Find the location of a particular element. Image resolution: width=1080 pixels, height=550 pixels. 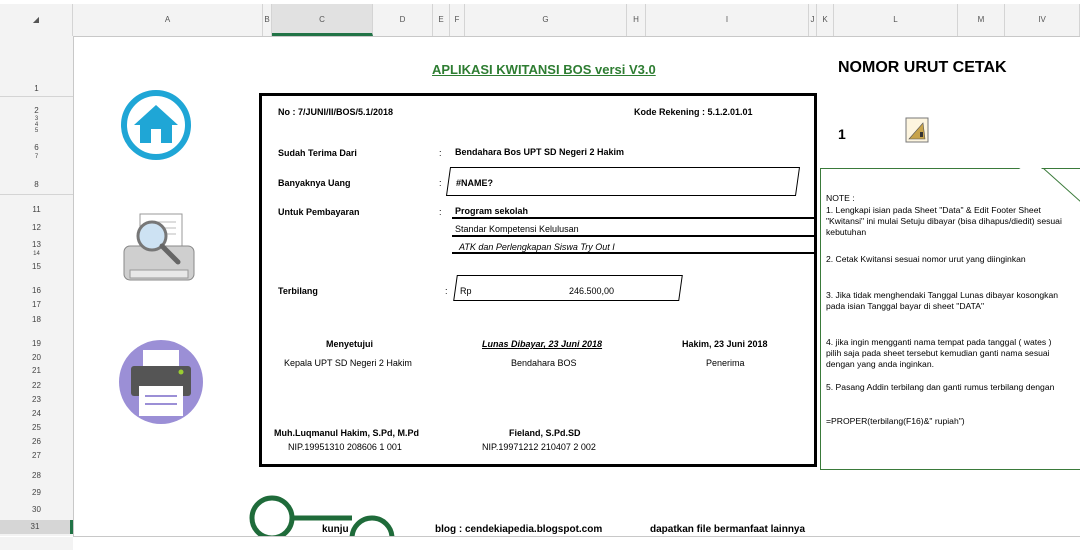

penerima-label: Penerima is located at coordinates (725, 363).